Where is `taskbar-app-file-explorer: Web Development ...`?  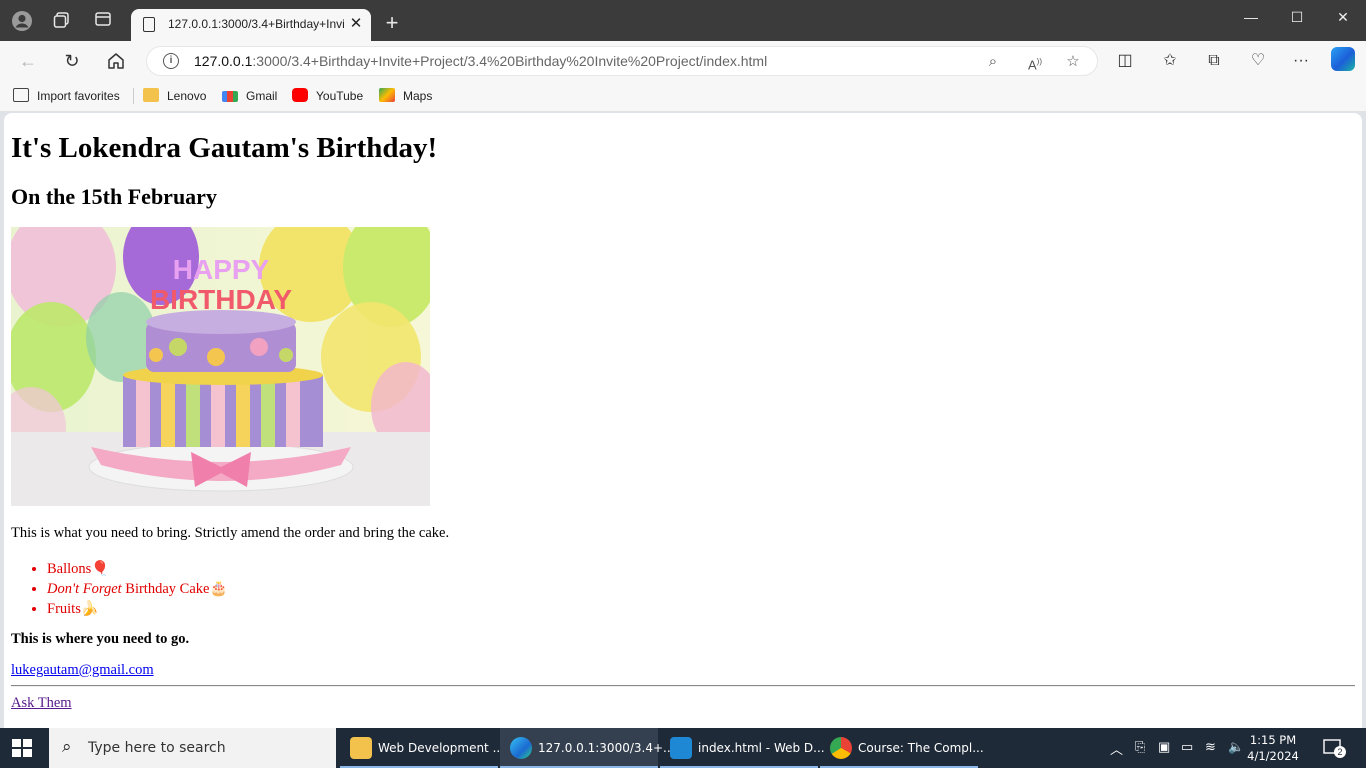
taskbar-app-file-explorer: Web Development ... is located at coordinates (422, 748).